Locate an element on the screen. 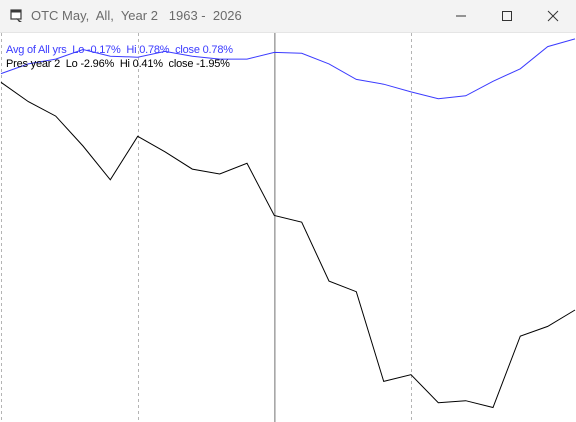 The width and height of the screenshot is (576, 422). title-bar: OTC May, All, Year 2 1963 - 2026 is located at coordinates (288, 16).